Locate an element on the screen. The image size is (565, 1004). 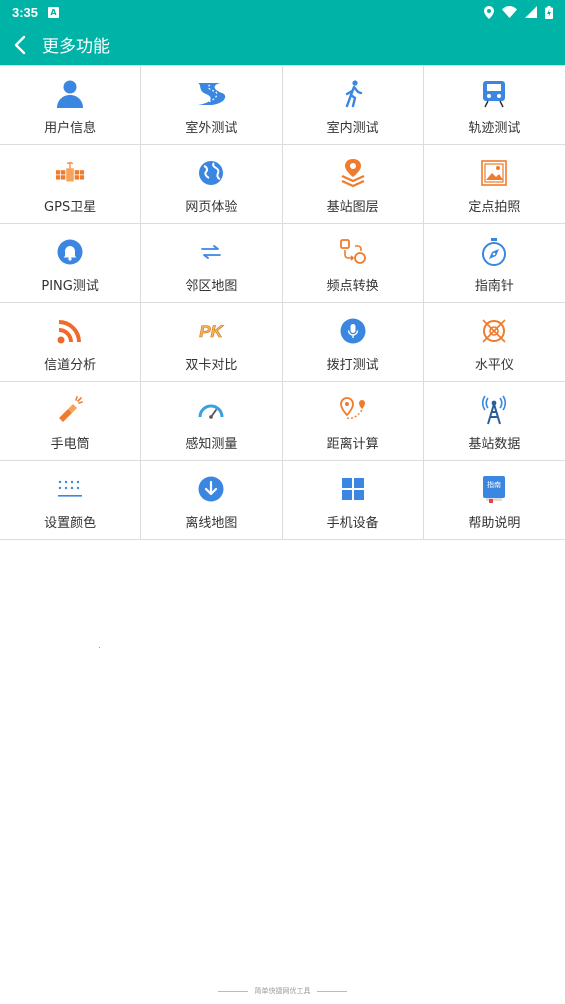
feature-label: GPS卫星 is located at coordinates (70, 207).